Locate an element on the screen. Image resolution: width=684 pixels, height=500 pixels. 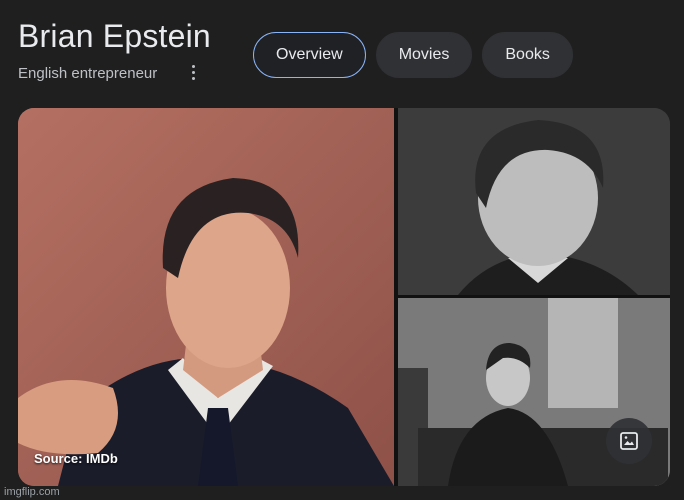
tab-books: Books is located at coordinates (527, 55).